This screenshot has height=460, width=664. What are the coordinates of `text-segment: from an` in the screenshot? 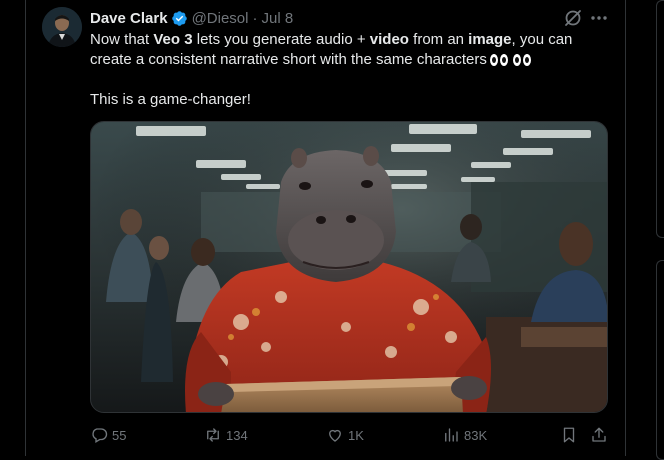 It's located at (438, 39).